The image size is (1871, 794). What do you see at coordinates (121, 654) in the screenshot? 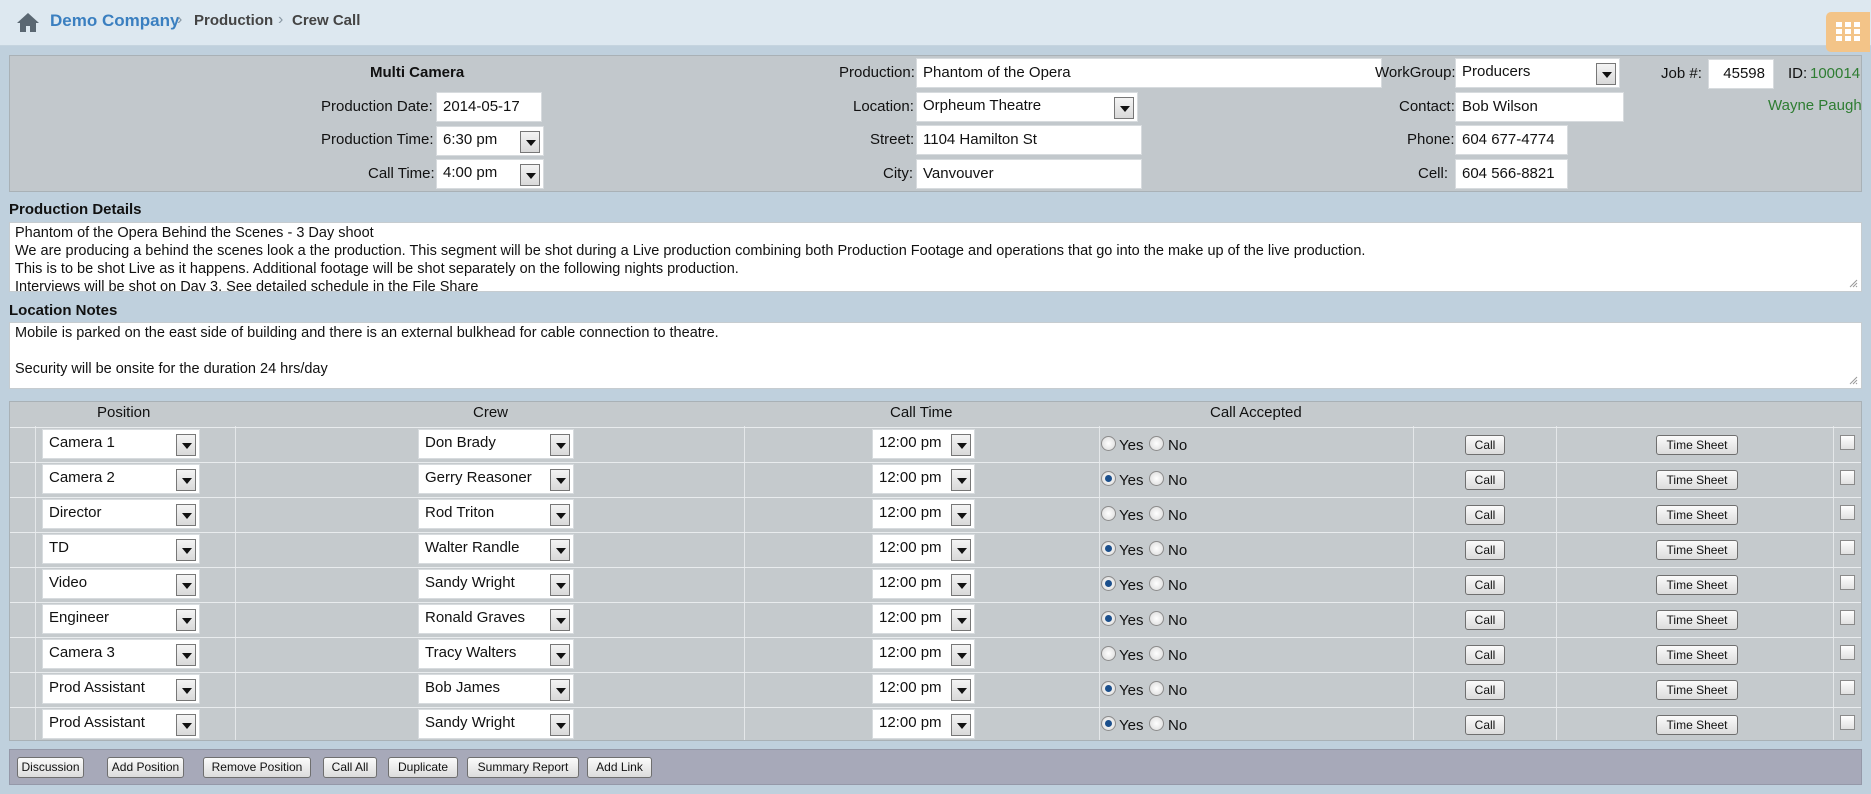
I see `position-select: Camera 3` at bounding box center [121, 654].